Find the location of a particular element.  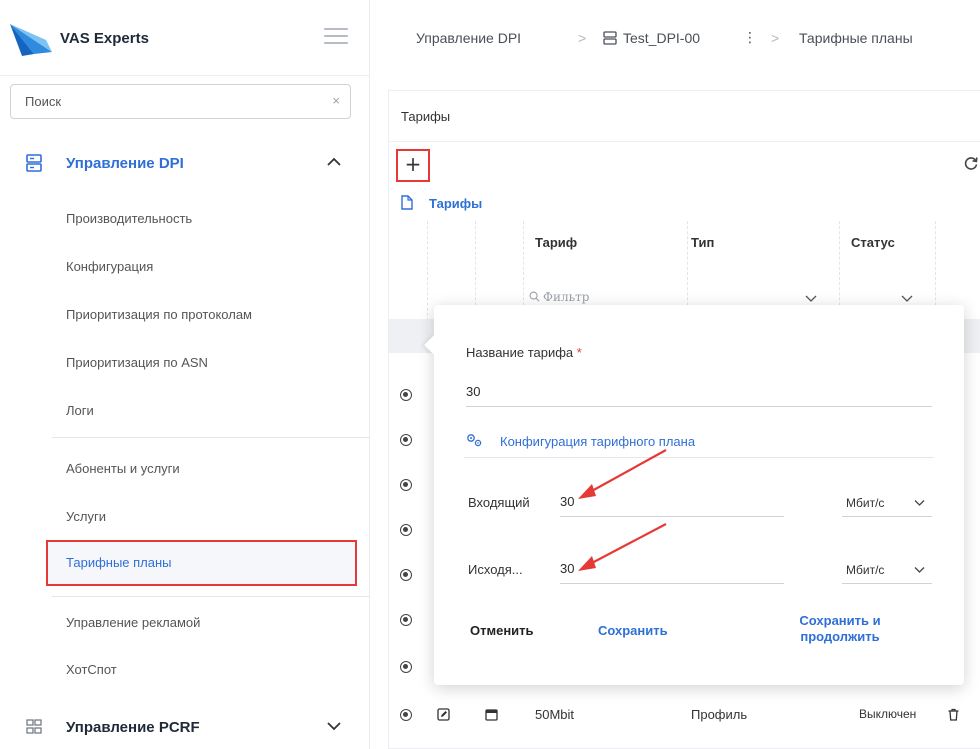

delete-icon is located at coordinates (953, 714).